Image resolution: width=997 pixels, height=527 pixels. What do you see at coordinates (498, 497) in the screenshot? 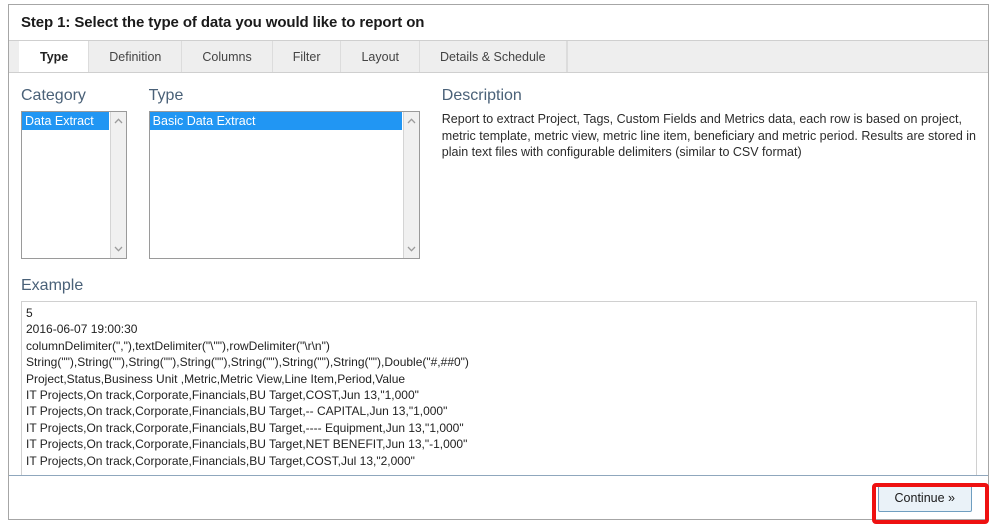
I see `wizard-footer: Continue »` at bounding box center [498, 497].